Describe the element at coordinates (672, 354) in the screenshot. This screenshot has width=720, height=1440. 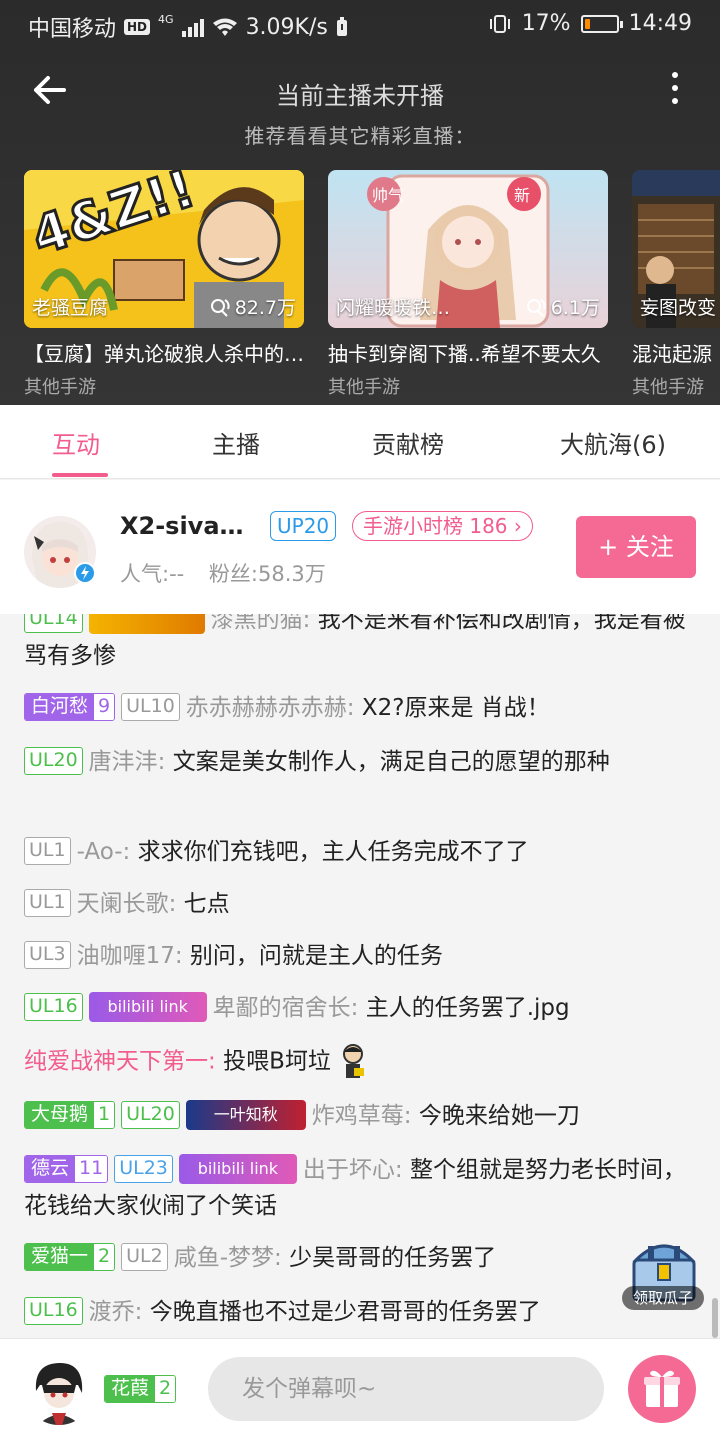
I see `card-title: 混沌起源` at that location.